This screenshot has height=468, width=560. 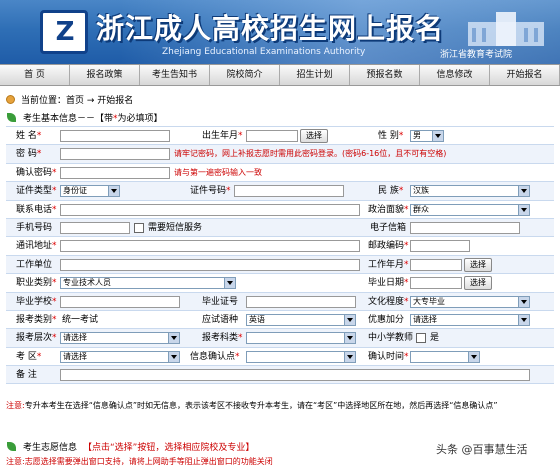 I want to click on birth-select-button: 选择, so click(x=314, y=136).